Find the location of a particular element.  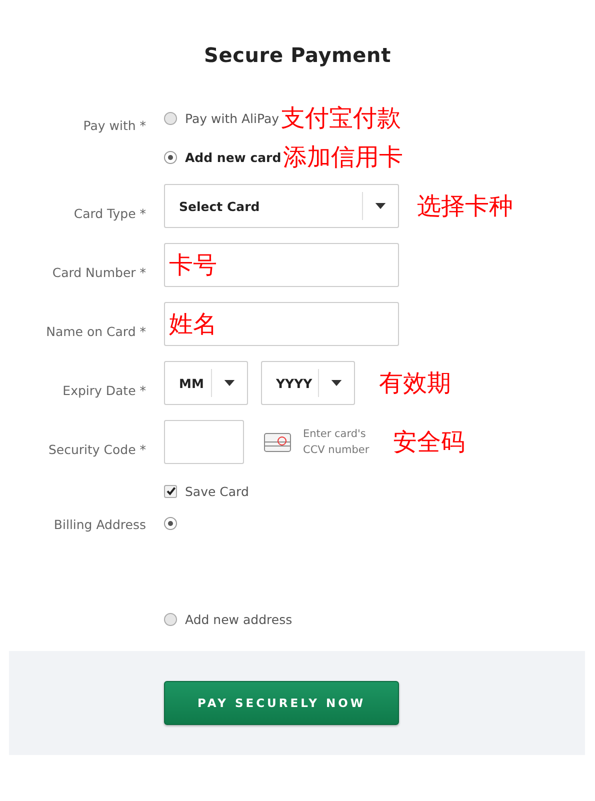

annotation: 支付宝付款 is located at coordinates (341, 118).